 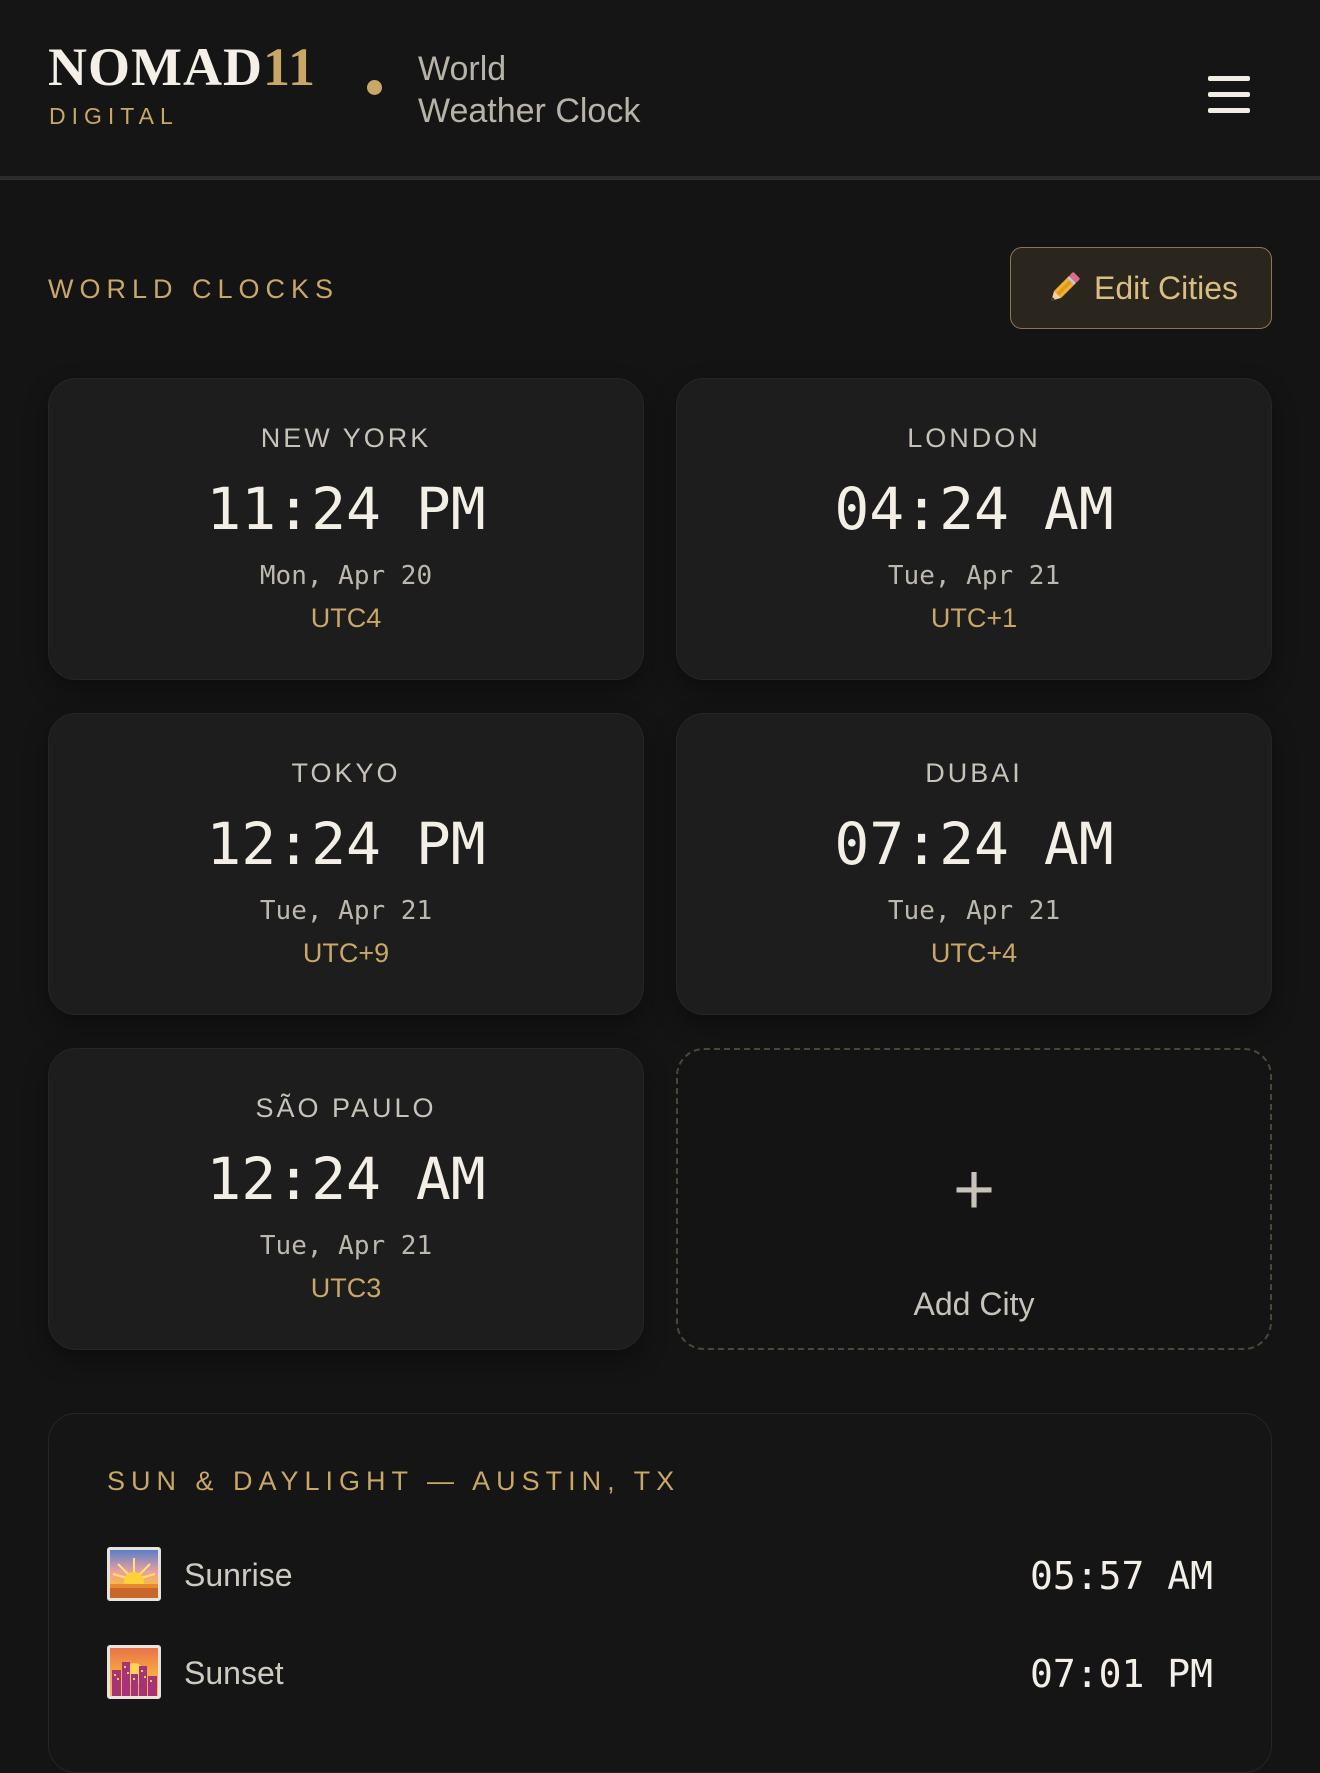 I want to click on city-clock-card: DUBAI 07:24 AM Tue, Apr 21 UTC+4, so click(x=974, y=864).